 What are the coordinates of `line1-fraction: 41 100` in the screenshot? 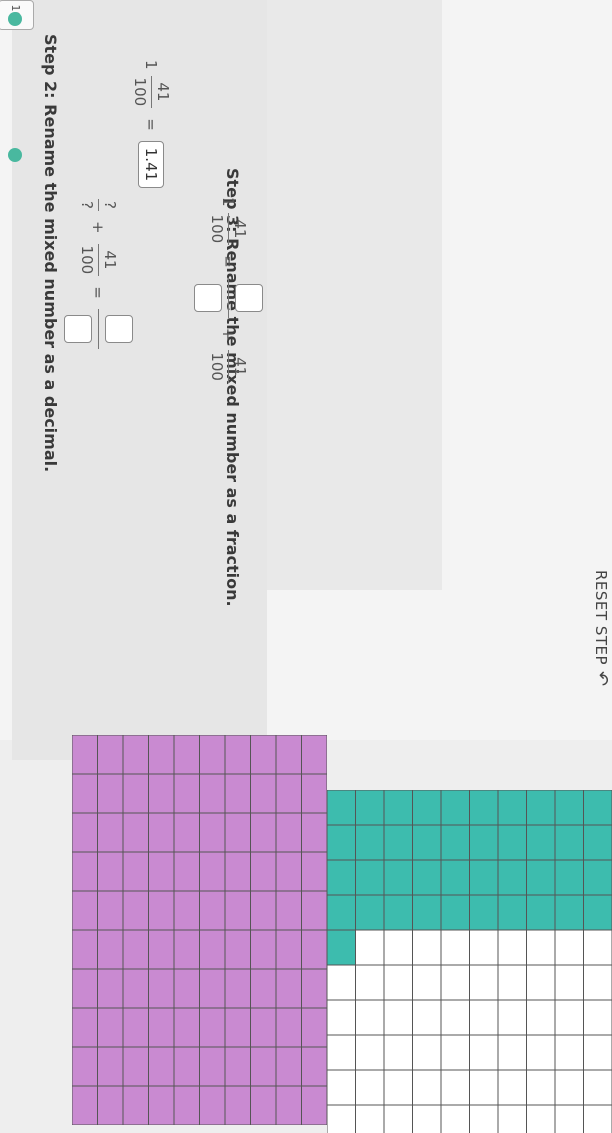 It's located at (228, 229).